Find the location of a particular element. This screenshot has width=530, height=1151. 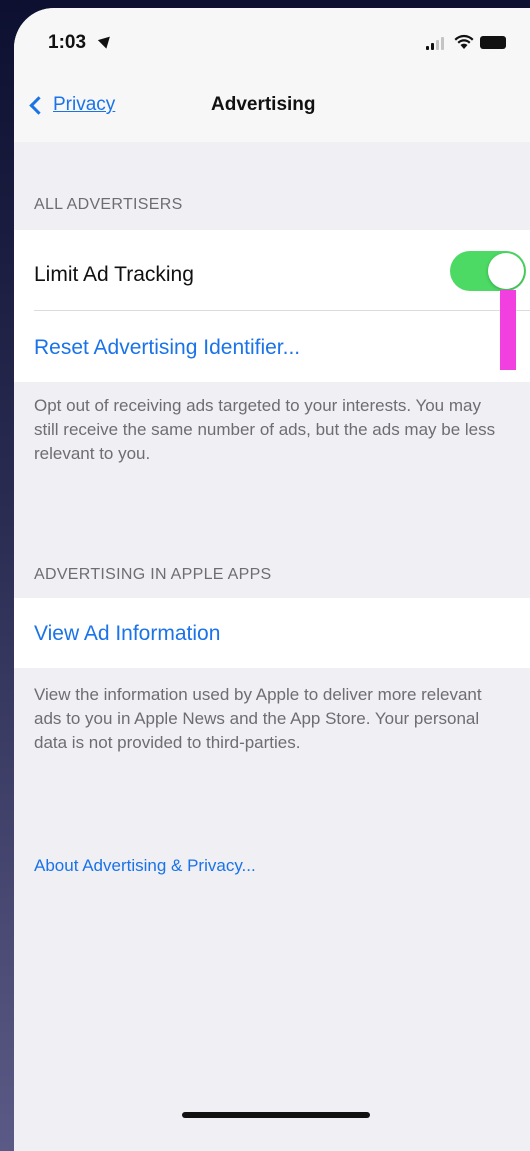

battery-icon is located at coordinates (493, 42).